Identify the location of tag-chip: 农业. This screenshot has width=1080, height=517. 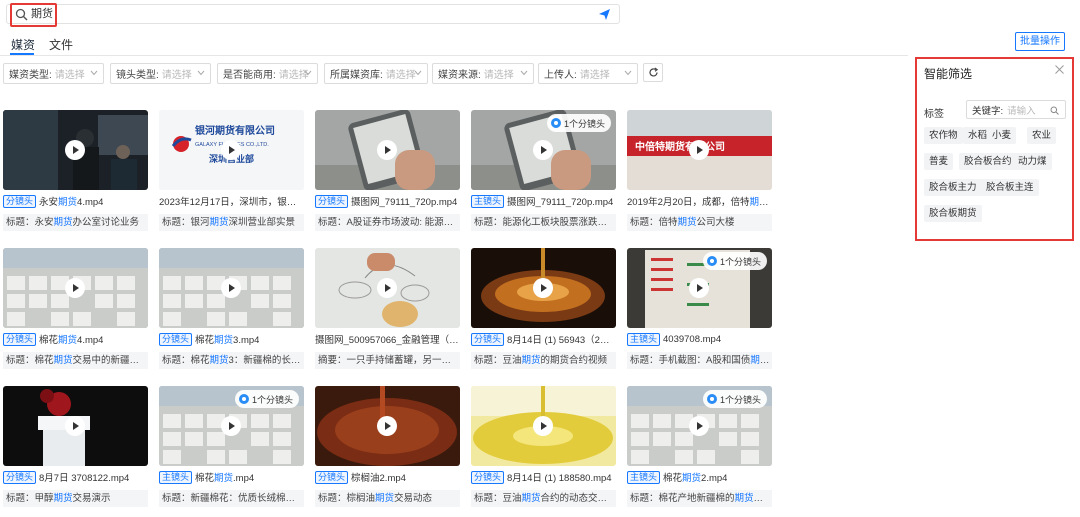
(1042, 135).